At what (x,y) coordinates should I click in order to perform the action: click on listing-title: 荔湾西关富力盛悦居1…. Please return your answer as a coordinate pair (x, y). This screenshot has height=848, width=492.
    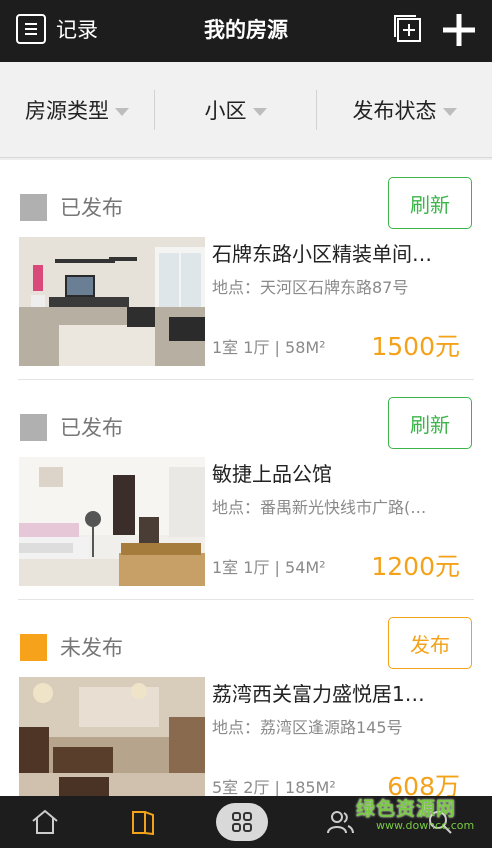
    Looking at the image, I should click on (318, 694).